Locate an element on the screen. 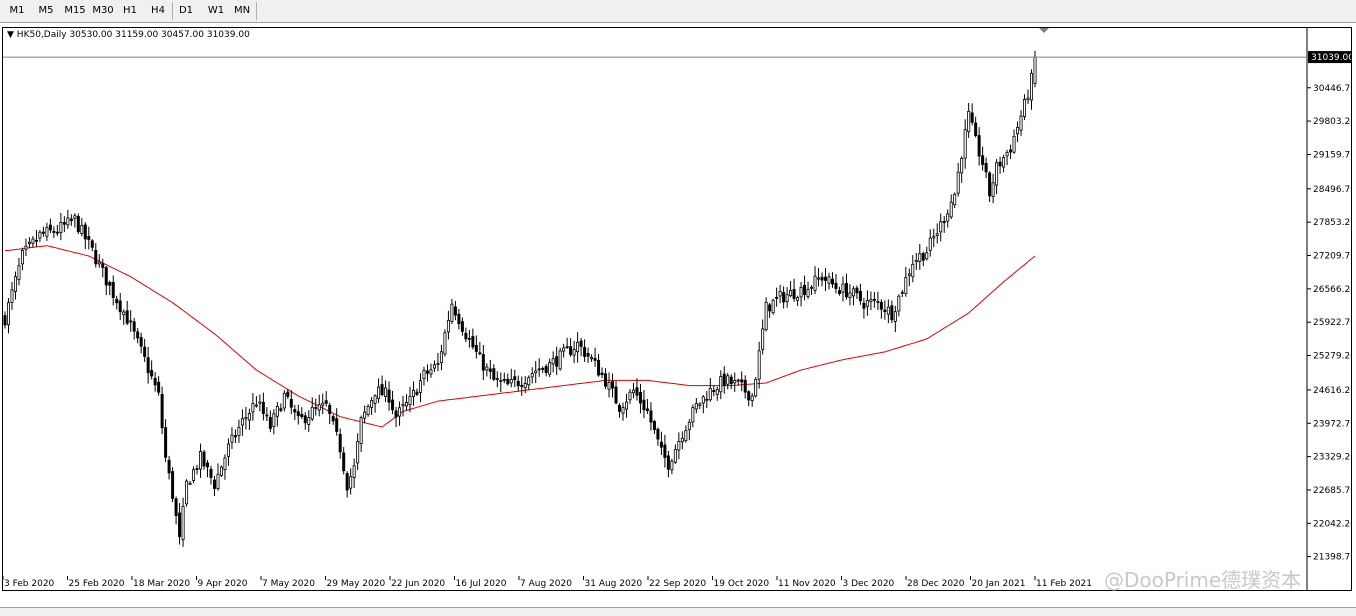 The width and height of the screenshot is (1356, 616). y-tick-label: 22685.70 is located at coordinates (1332, 491).